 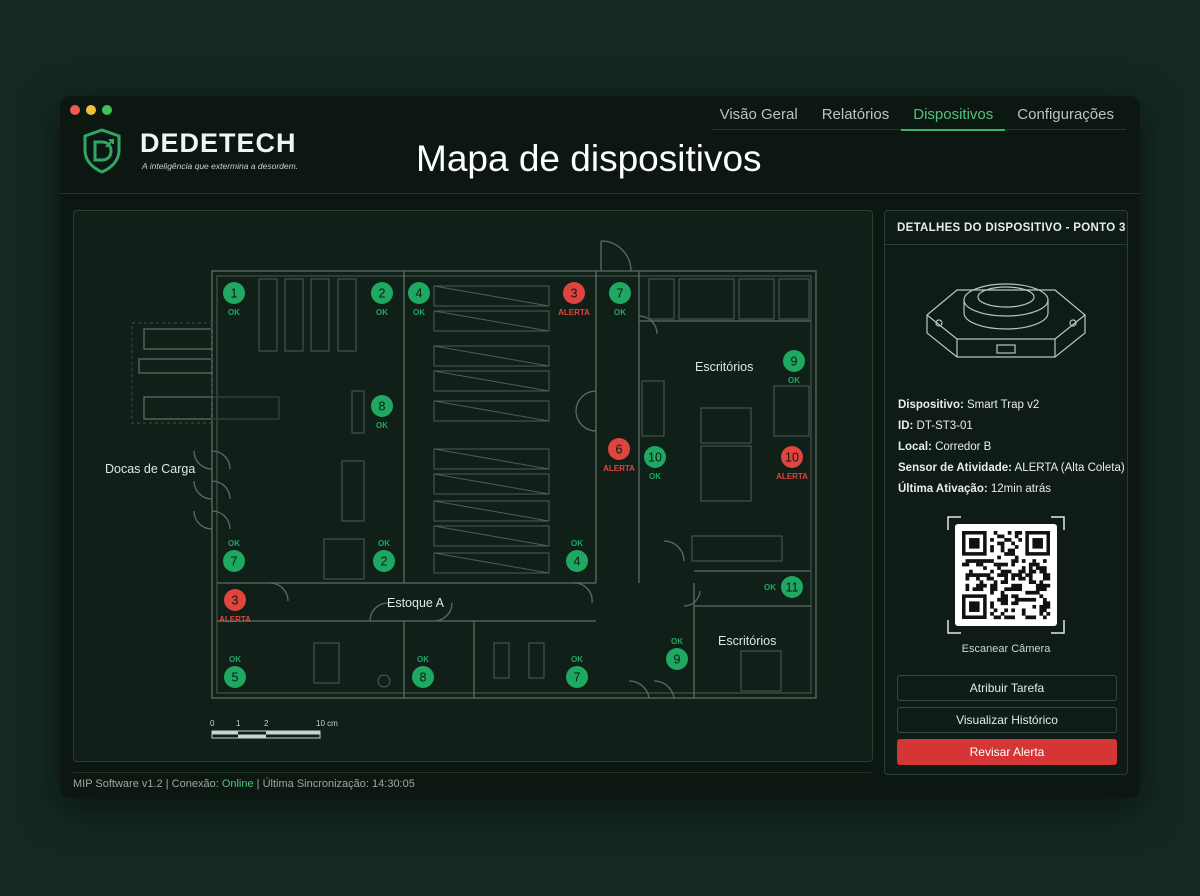 What do you see at coordinates (619, 450) in the screenshot?
I see `device-marker-number: 6` at bounding box center [619, 450].